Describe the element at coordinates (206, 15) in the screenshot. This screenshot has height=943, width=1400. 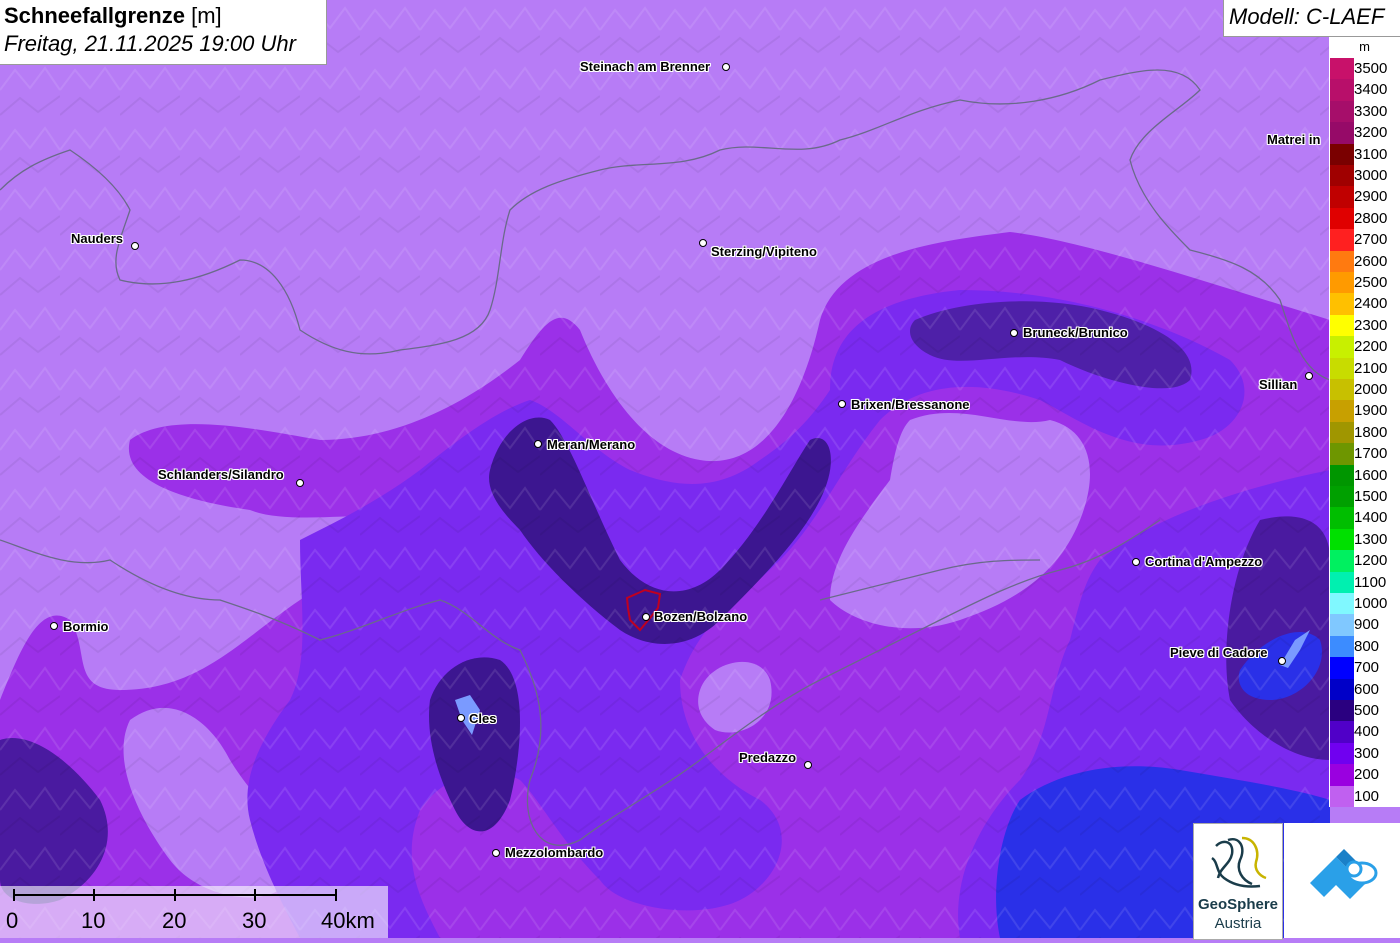
I see `parameter-unit: [m]` at that location.